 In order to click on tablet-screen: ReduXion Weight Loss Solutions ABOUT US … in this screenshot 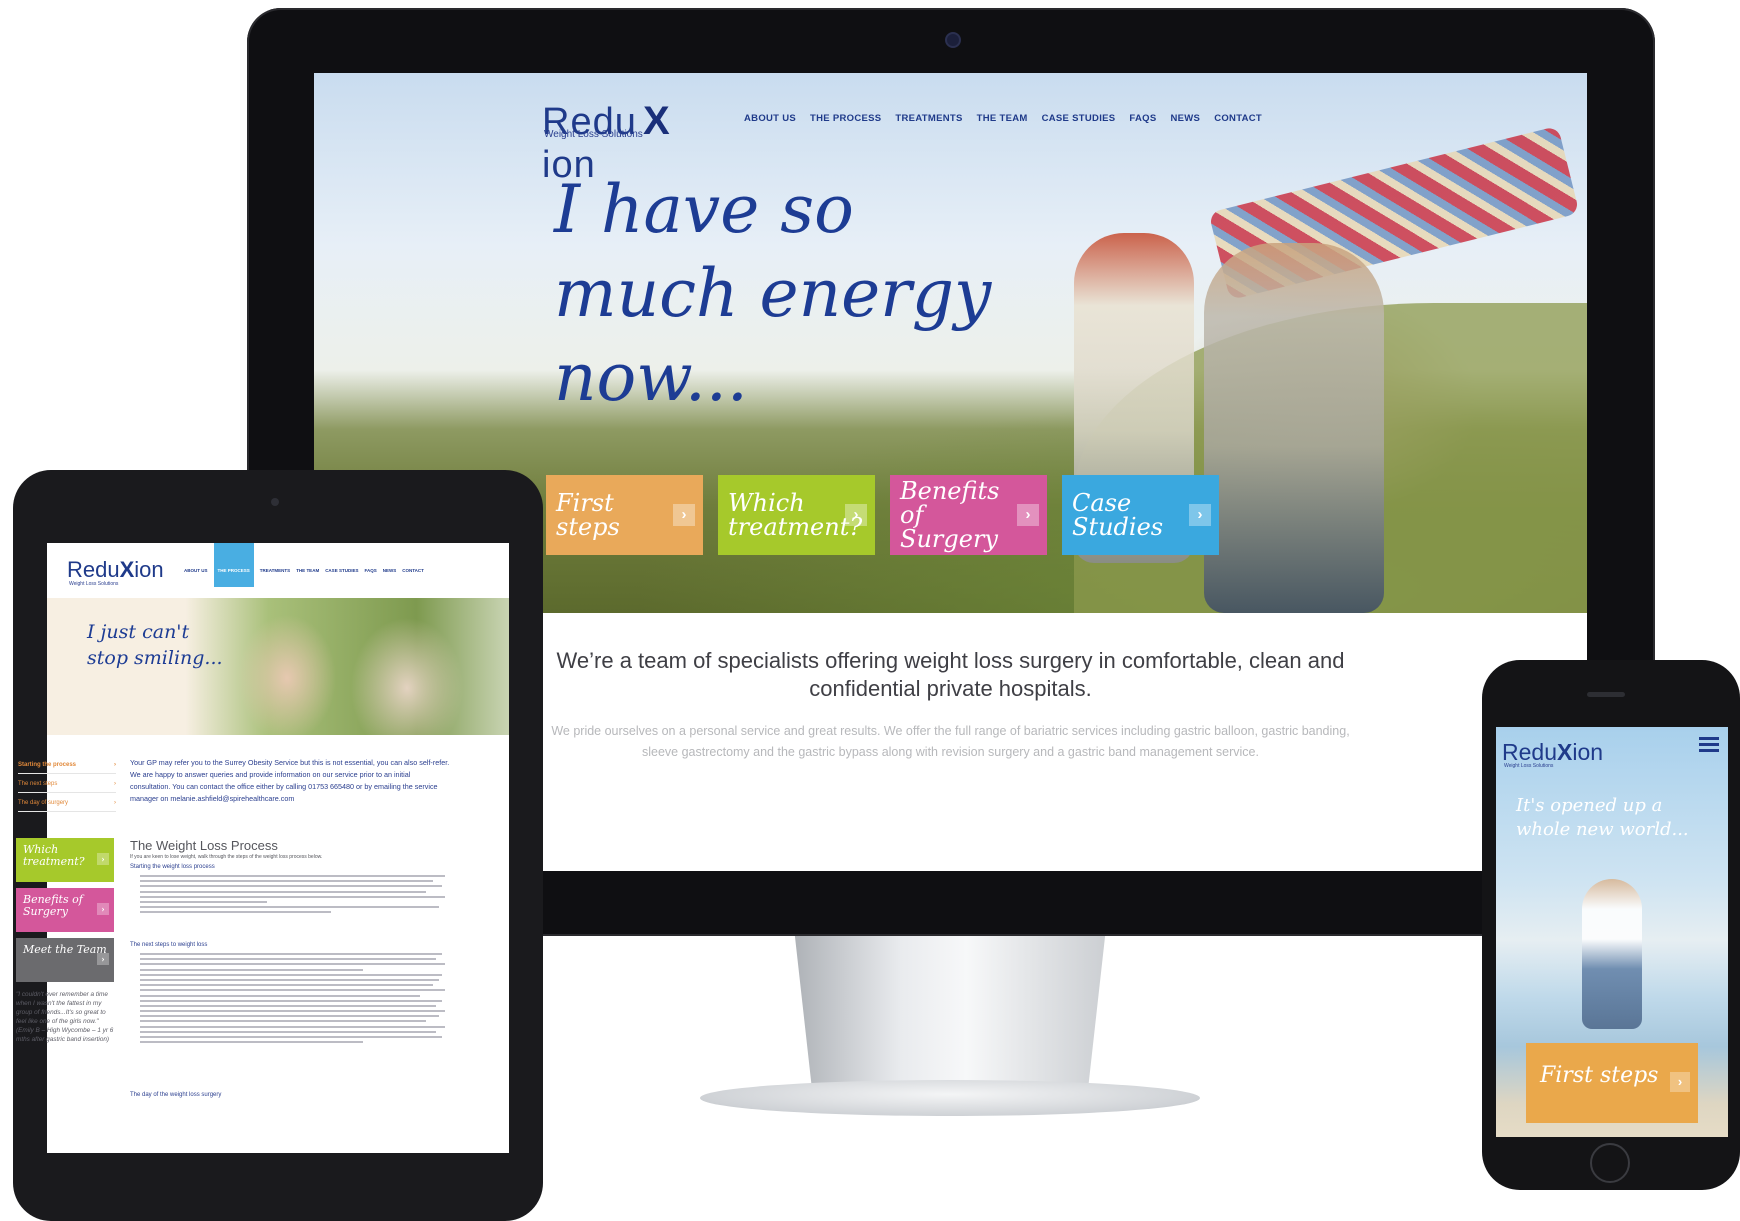, I will do `click(278, 848)`.